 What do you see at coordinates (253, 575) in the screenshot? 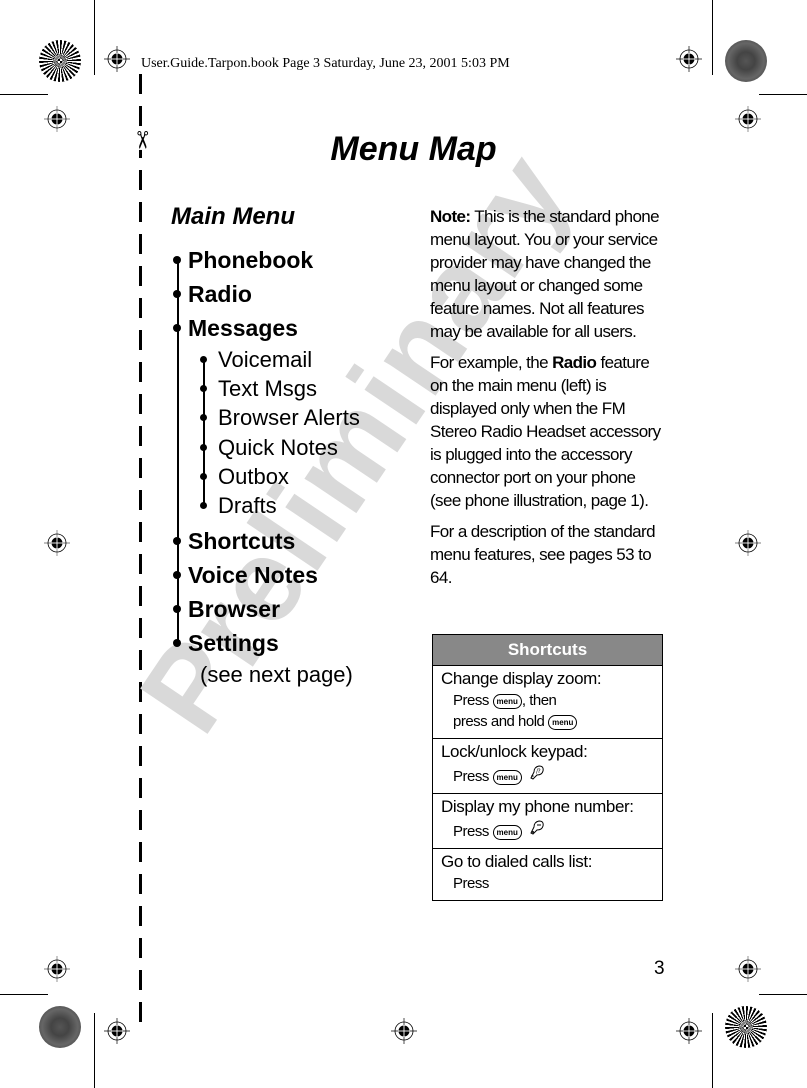
I see `menu-item-label: Voice Notes` at bounding box center [253, 575].